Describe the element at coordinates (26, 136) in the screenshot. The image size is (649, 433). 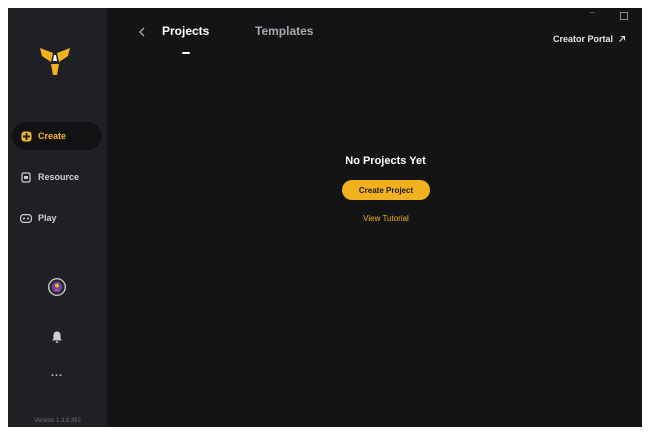
I see `create-icon` at that location.